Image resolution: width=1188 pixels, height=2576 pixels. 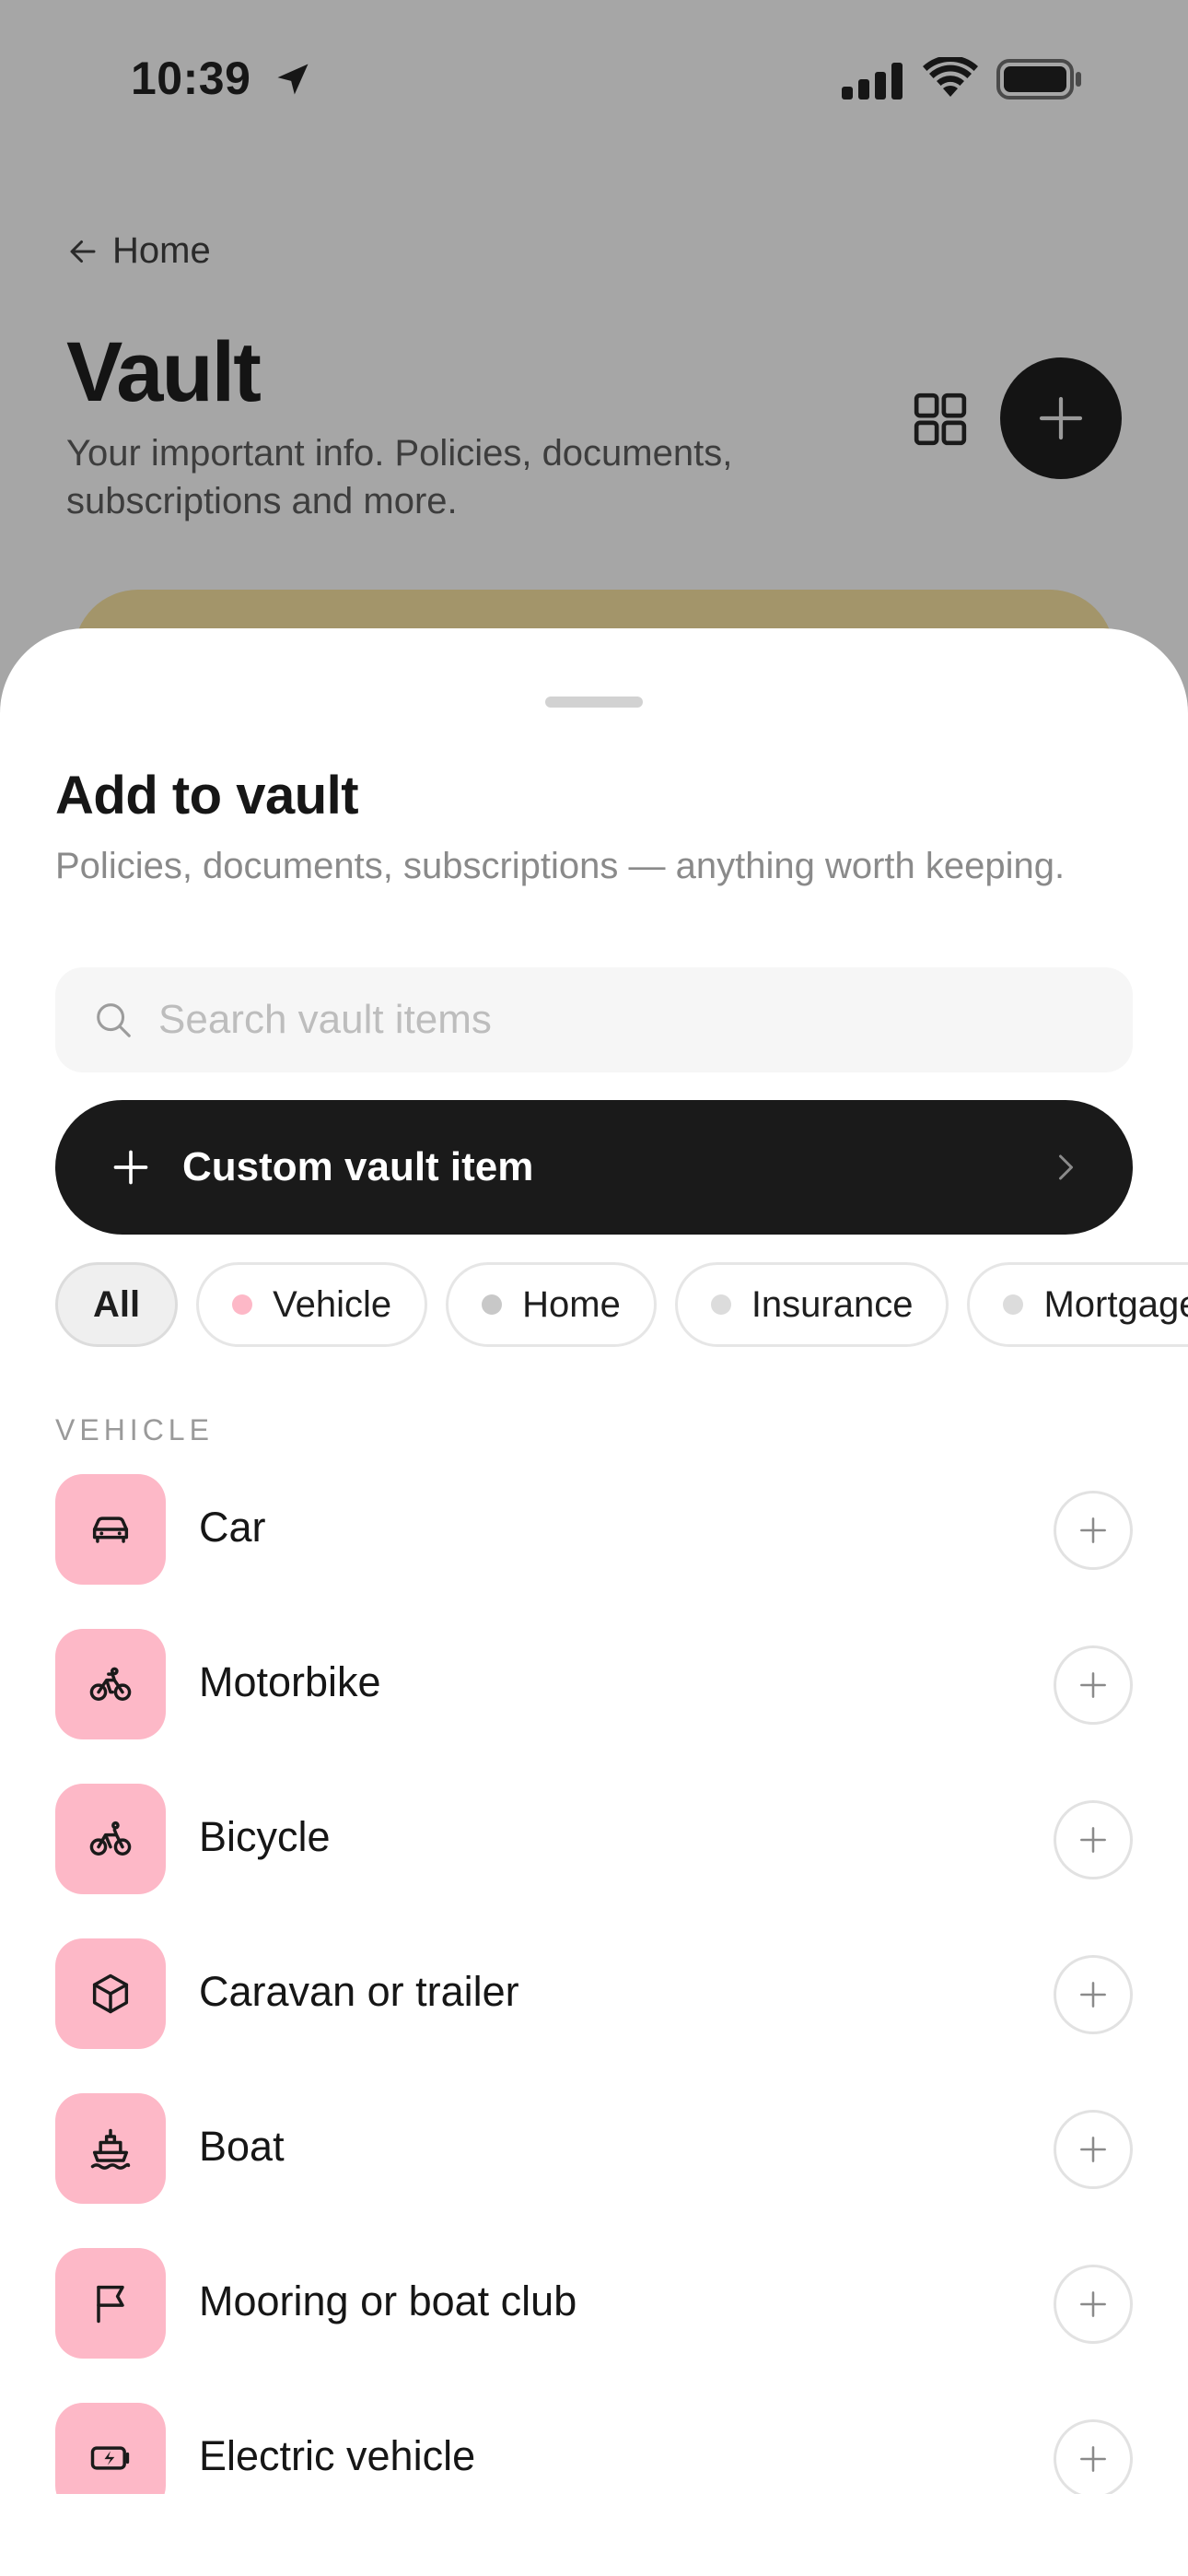 I want to click on list-item: Car, so click(x=594, y=1551).